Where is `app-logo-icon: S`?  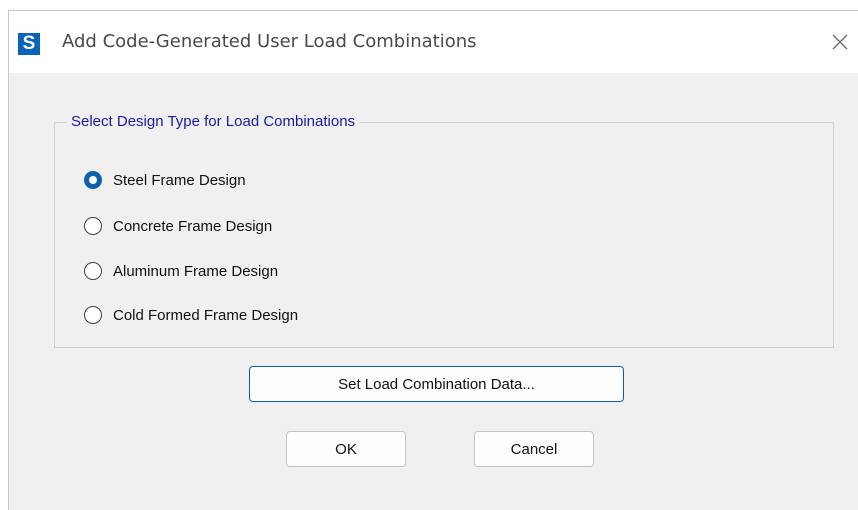
app-logo-icon: S is located at coordinates (29, 44).